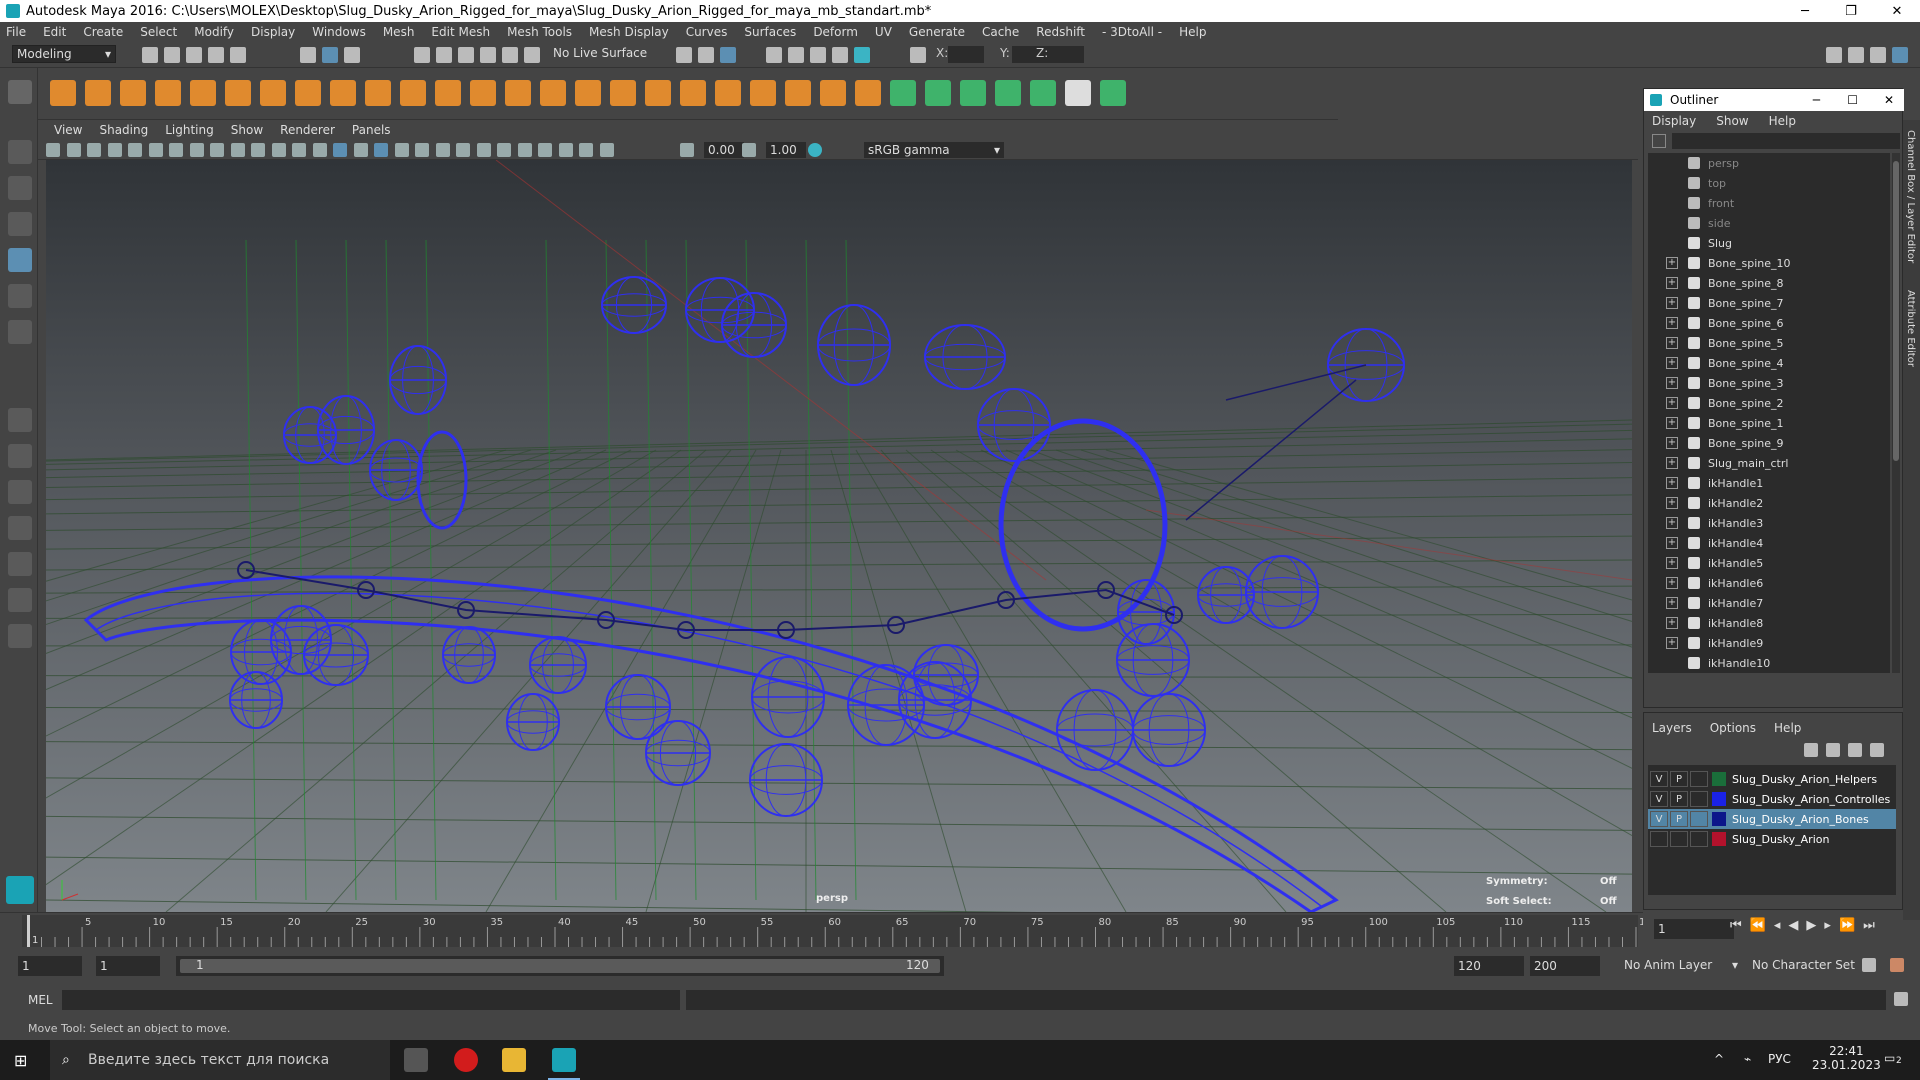 This screenshot has width=1920, height=1080. Describe the element at coordinates (463, 150) in the screenshot. I see `use-lights-icon` at that location.